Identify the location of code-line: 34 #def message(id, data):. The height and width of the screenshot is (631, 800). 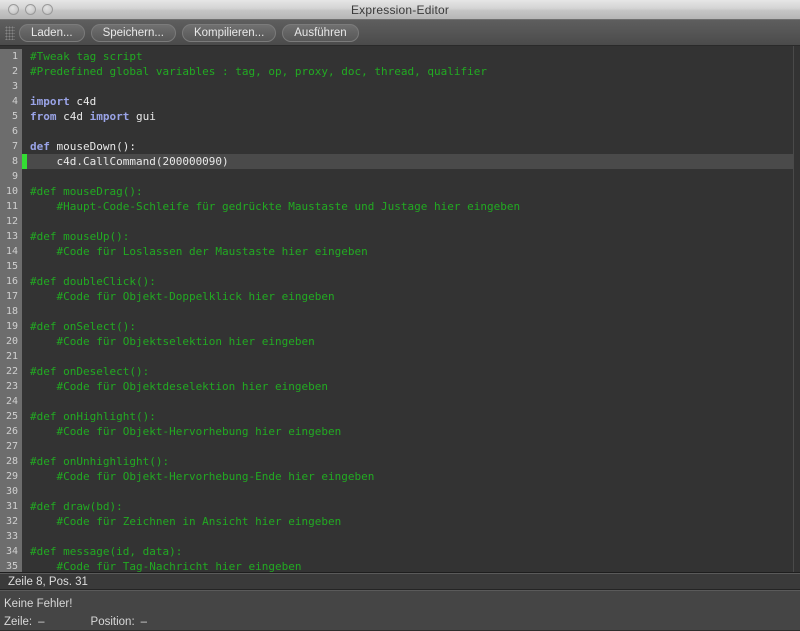
(396, 551).